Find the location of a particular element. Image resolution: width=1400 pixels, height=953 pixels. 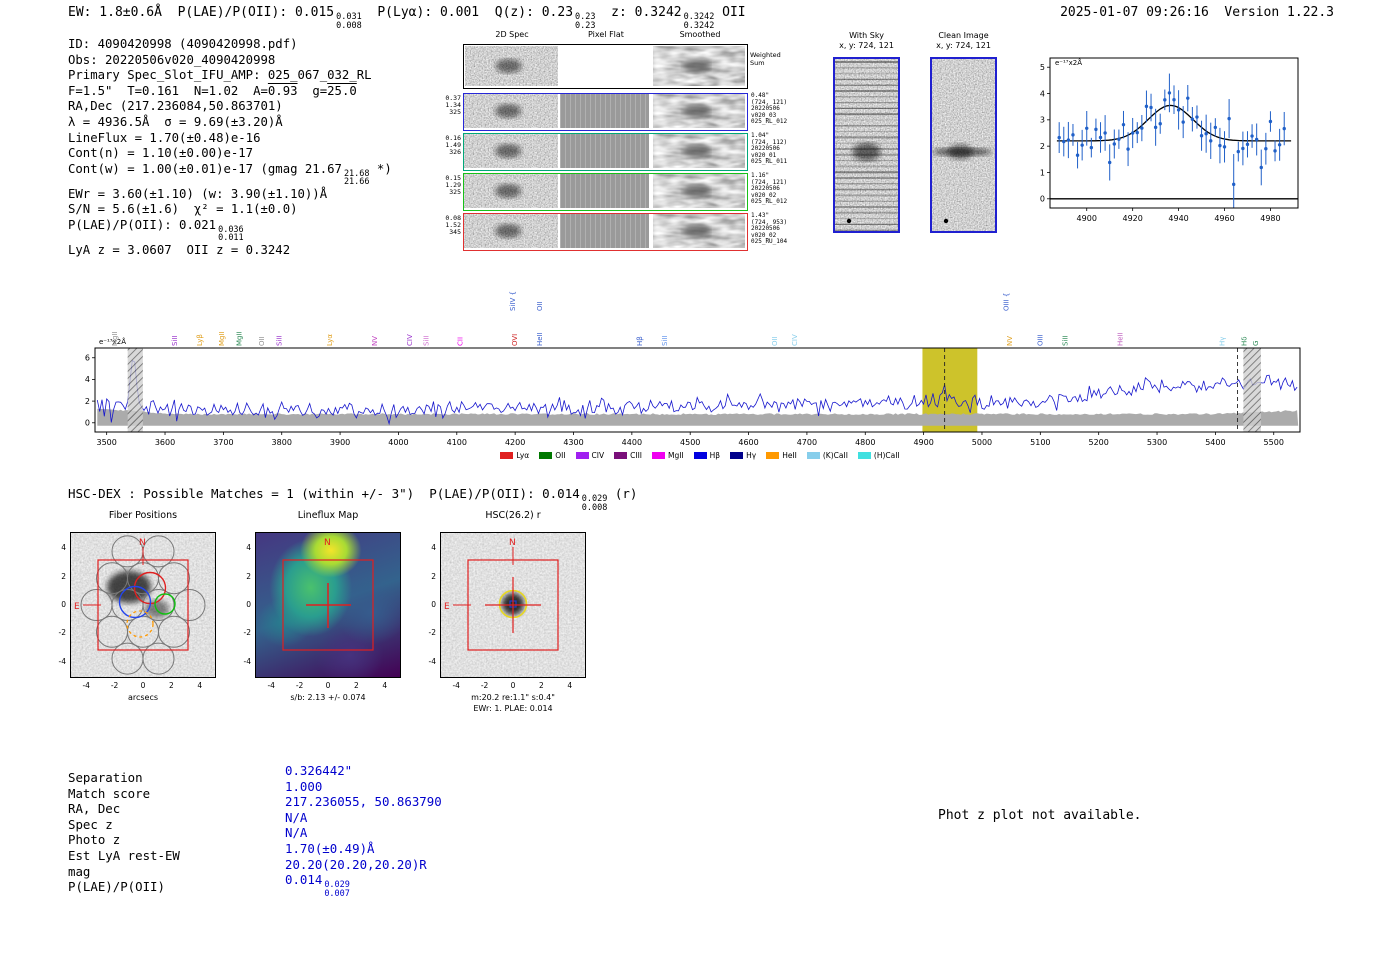

legend-label: (K)CaII is located at coordinates (835, 455).